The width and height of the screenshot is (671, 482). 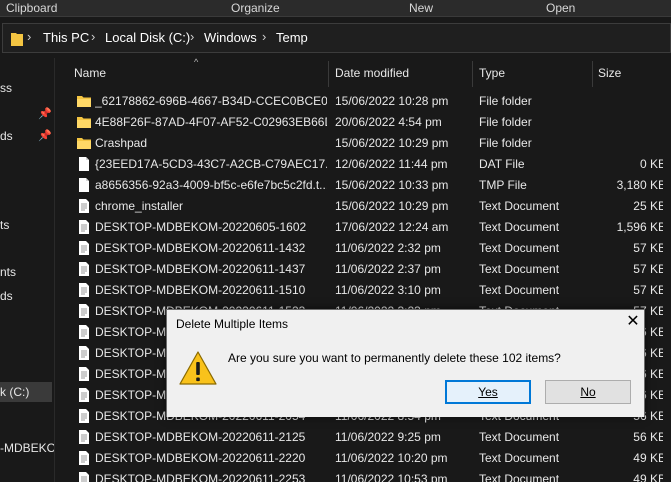 I want to click on column-header-row: ^ Name Date modified Type Size, so click(x=370, y=74).